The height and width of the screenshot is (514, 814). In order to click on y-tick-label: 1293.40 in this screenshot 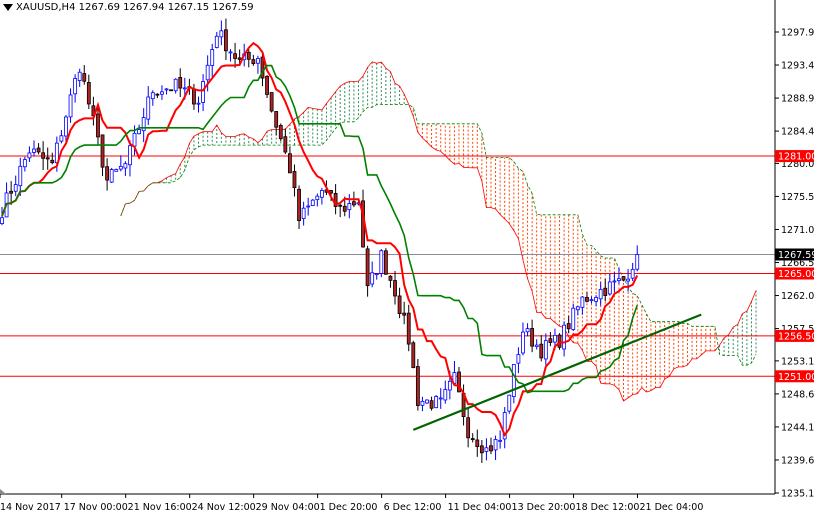, I will do `click(797, 66)`.